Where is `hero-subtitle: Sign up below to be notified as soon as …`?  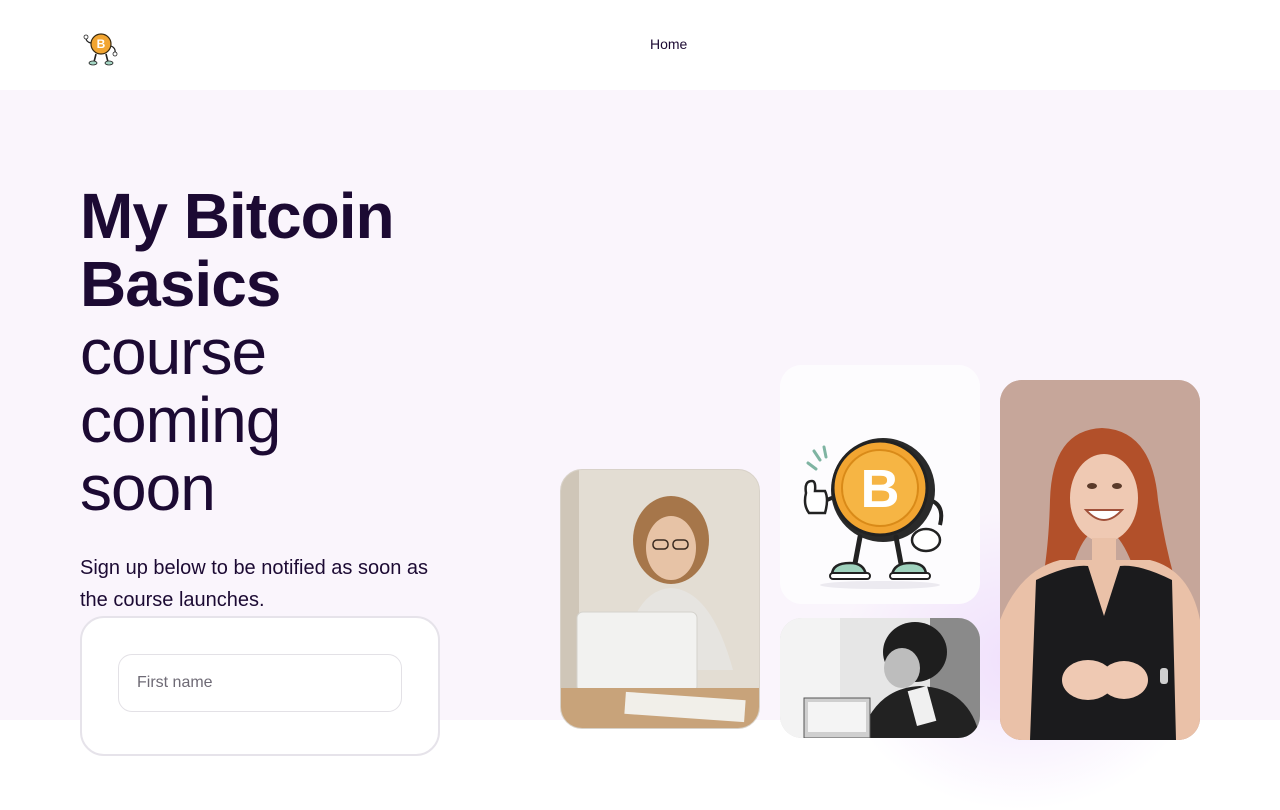 hero-subtitle: Sign up below to be notified as soon as … is located at coordinates (254, 584).